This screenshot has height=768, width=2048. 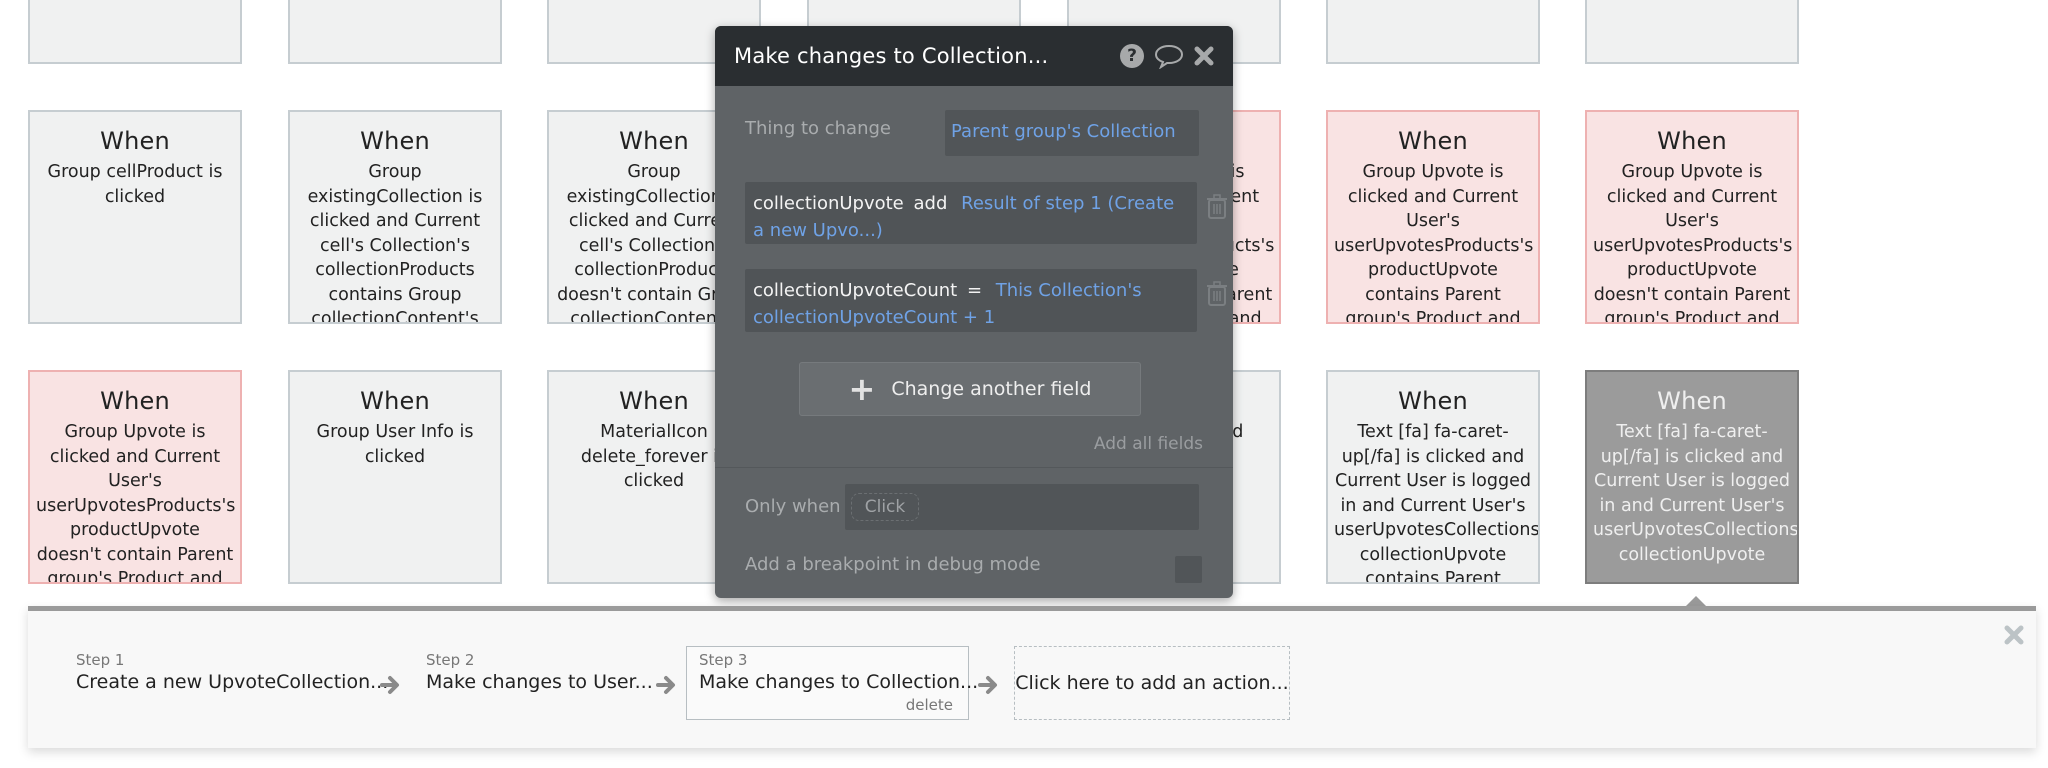 What do you see at coordinates (793, 506) in the screenshot?
I see `only-when-label: Only when` at bounding box center [793, 506].